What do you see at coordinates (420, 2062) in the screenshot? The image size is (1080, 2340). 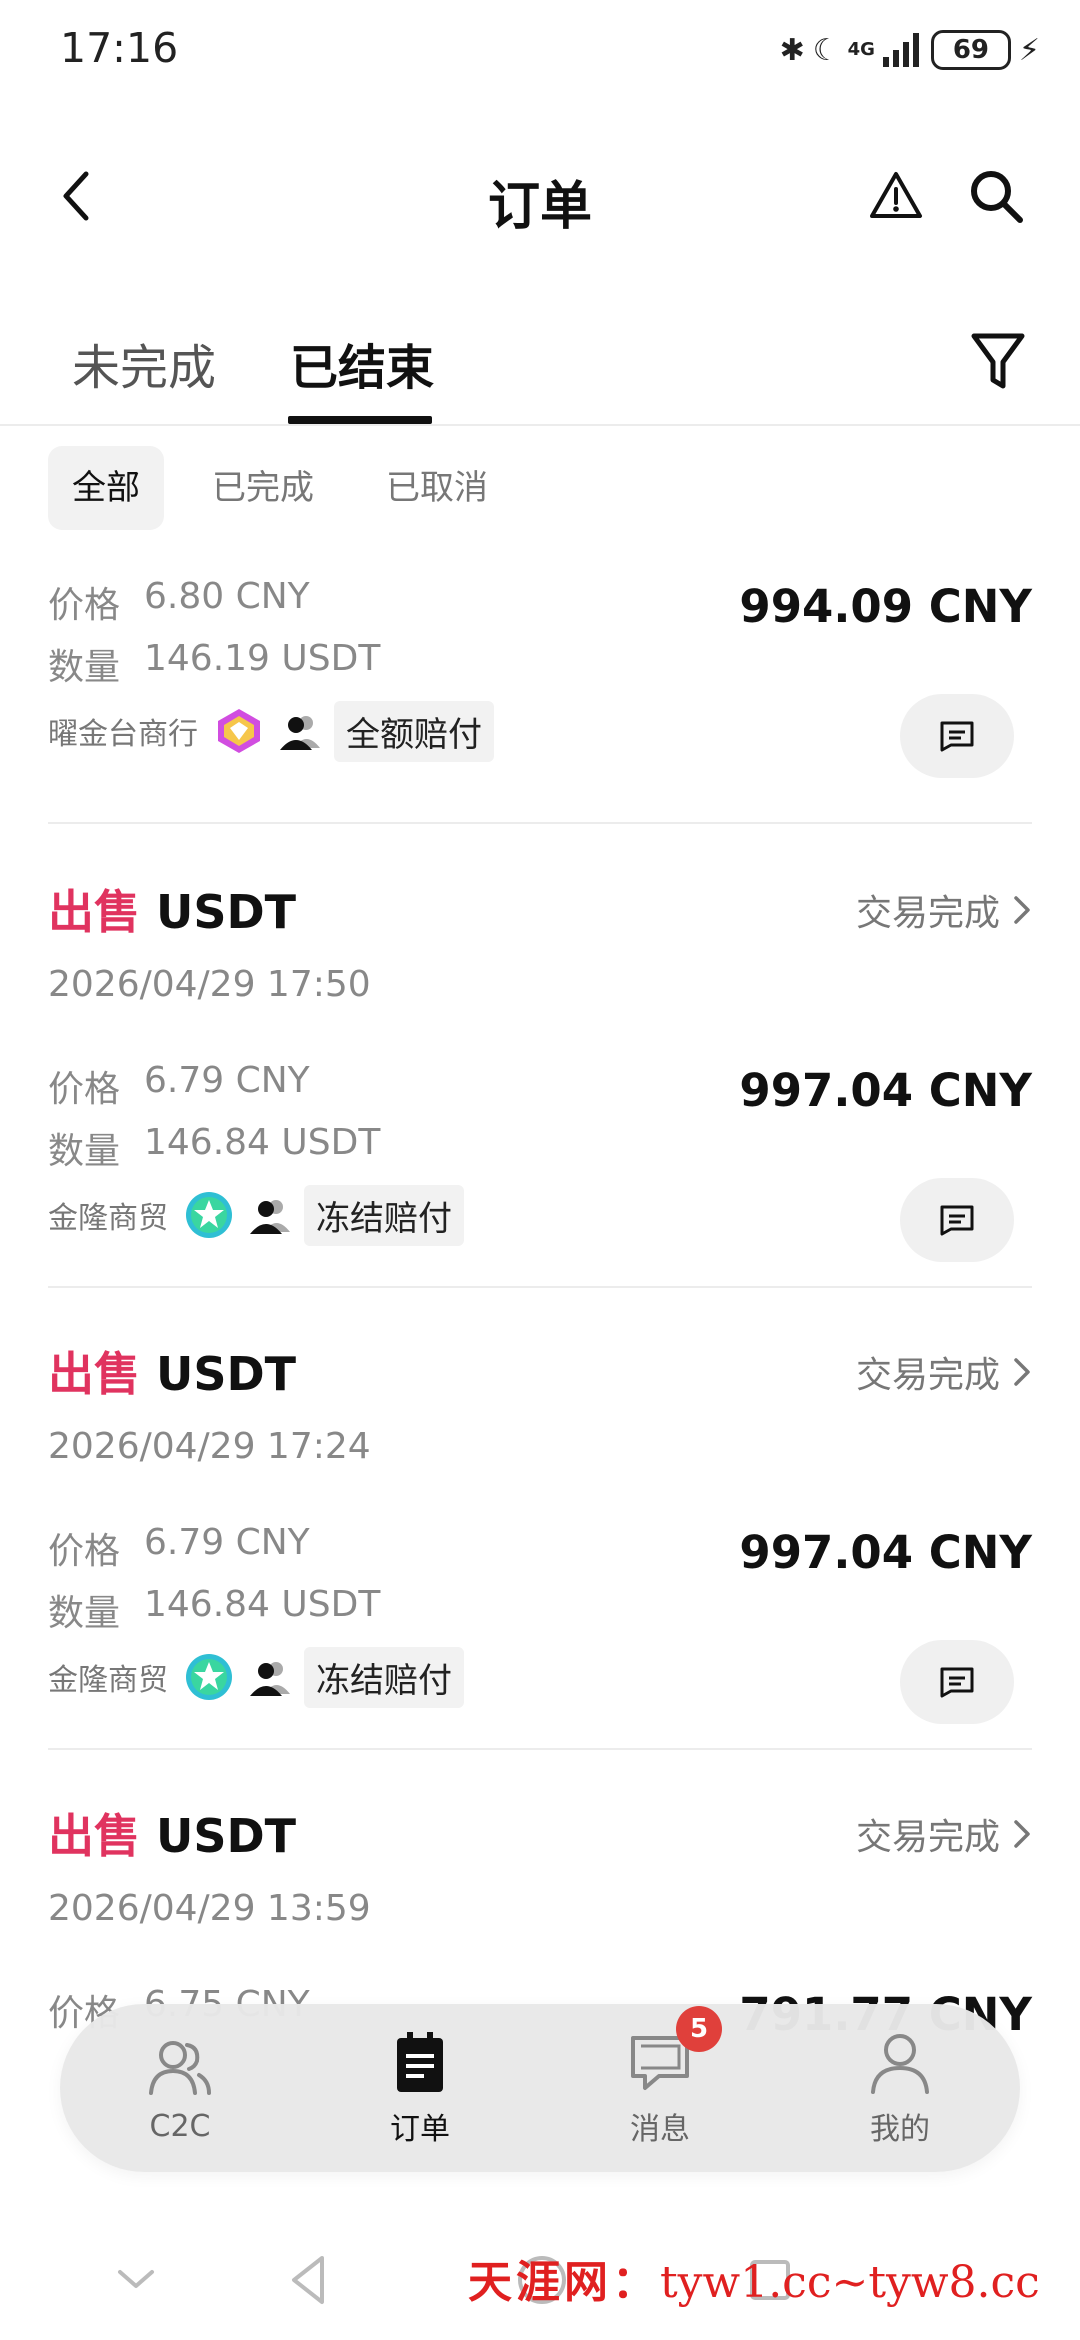 I see `orders-icon` at bounding box center [420, 2062].